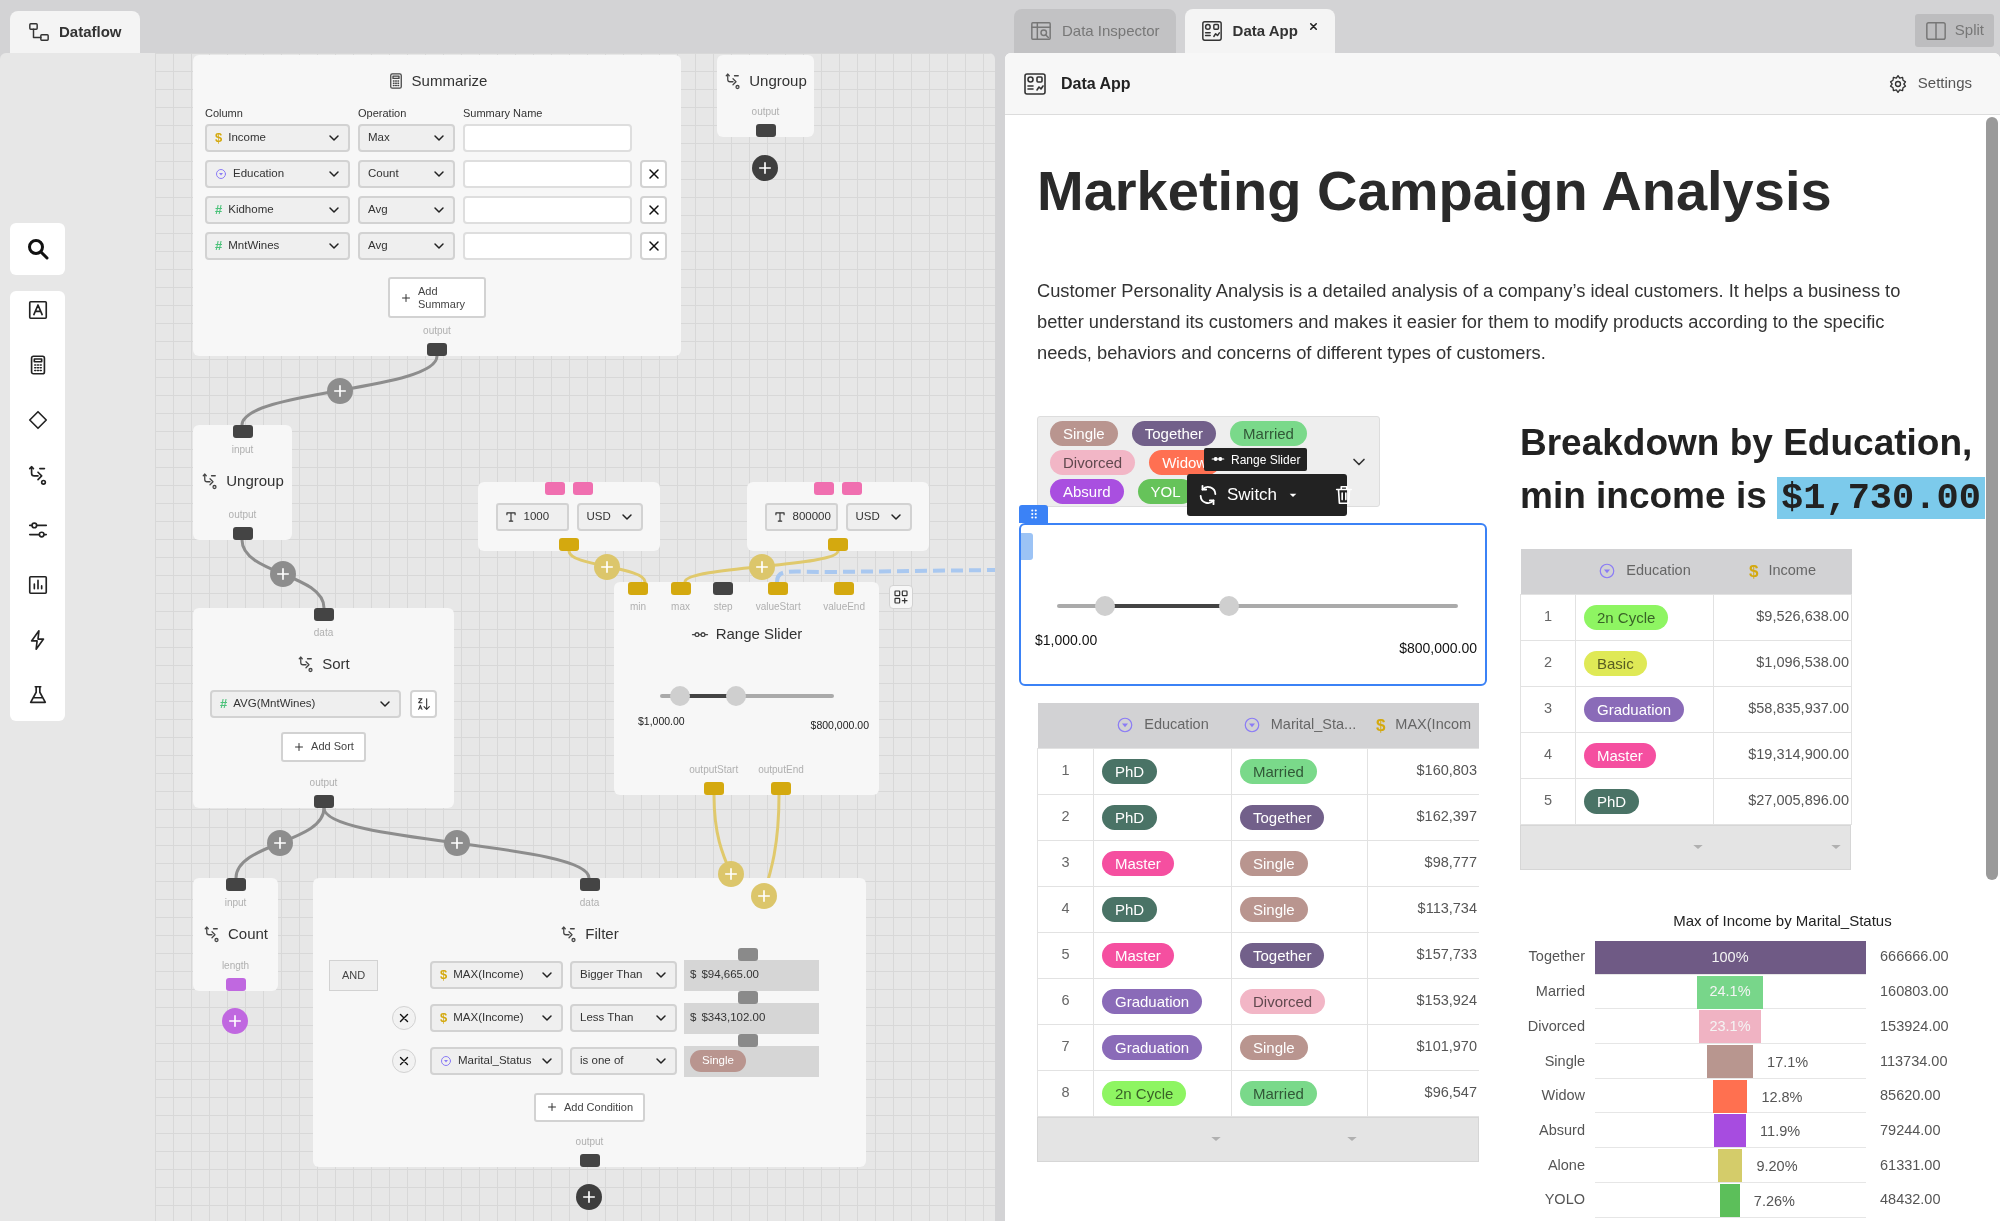 This screenshot has height=1221, width=2000. What do you see at coordinates (714, 770) in the screenshot?
I see `port-label: outputStart` at bounding box center [714, 770].